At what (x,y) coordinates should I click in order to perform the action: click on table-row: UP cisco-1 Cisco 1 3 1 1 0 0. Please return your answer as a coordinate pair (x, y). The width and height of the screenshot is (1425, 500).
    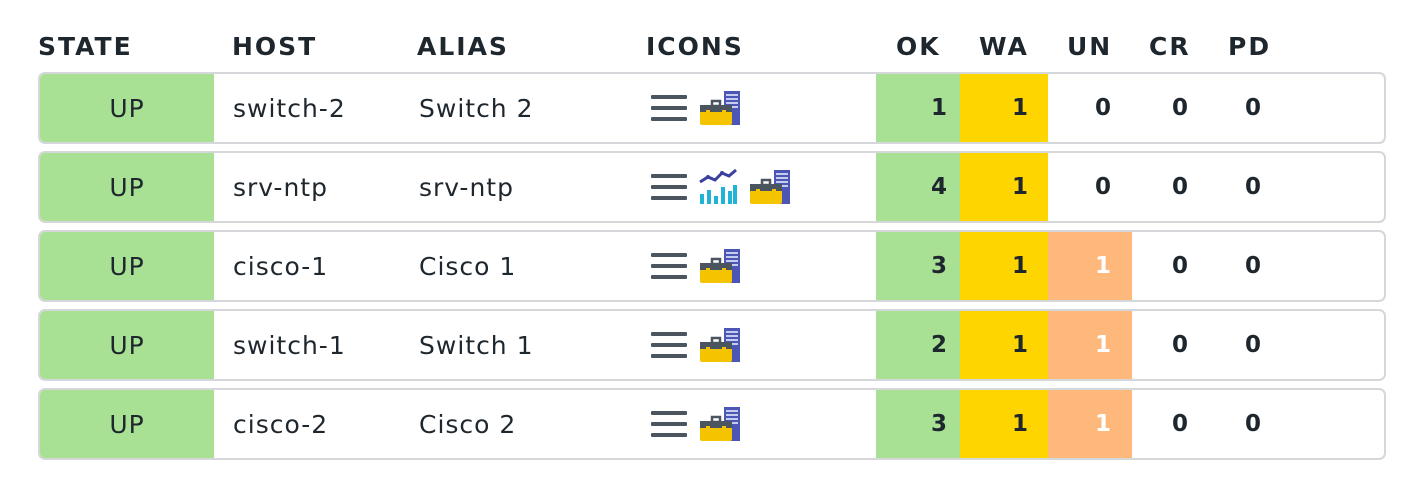
    Looking at the image, I should click on (712, 266).